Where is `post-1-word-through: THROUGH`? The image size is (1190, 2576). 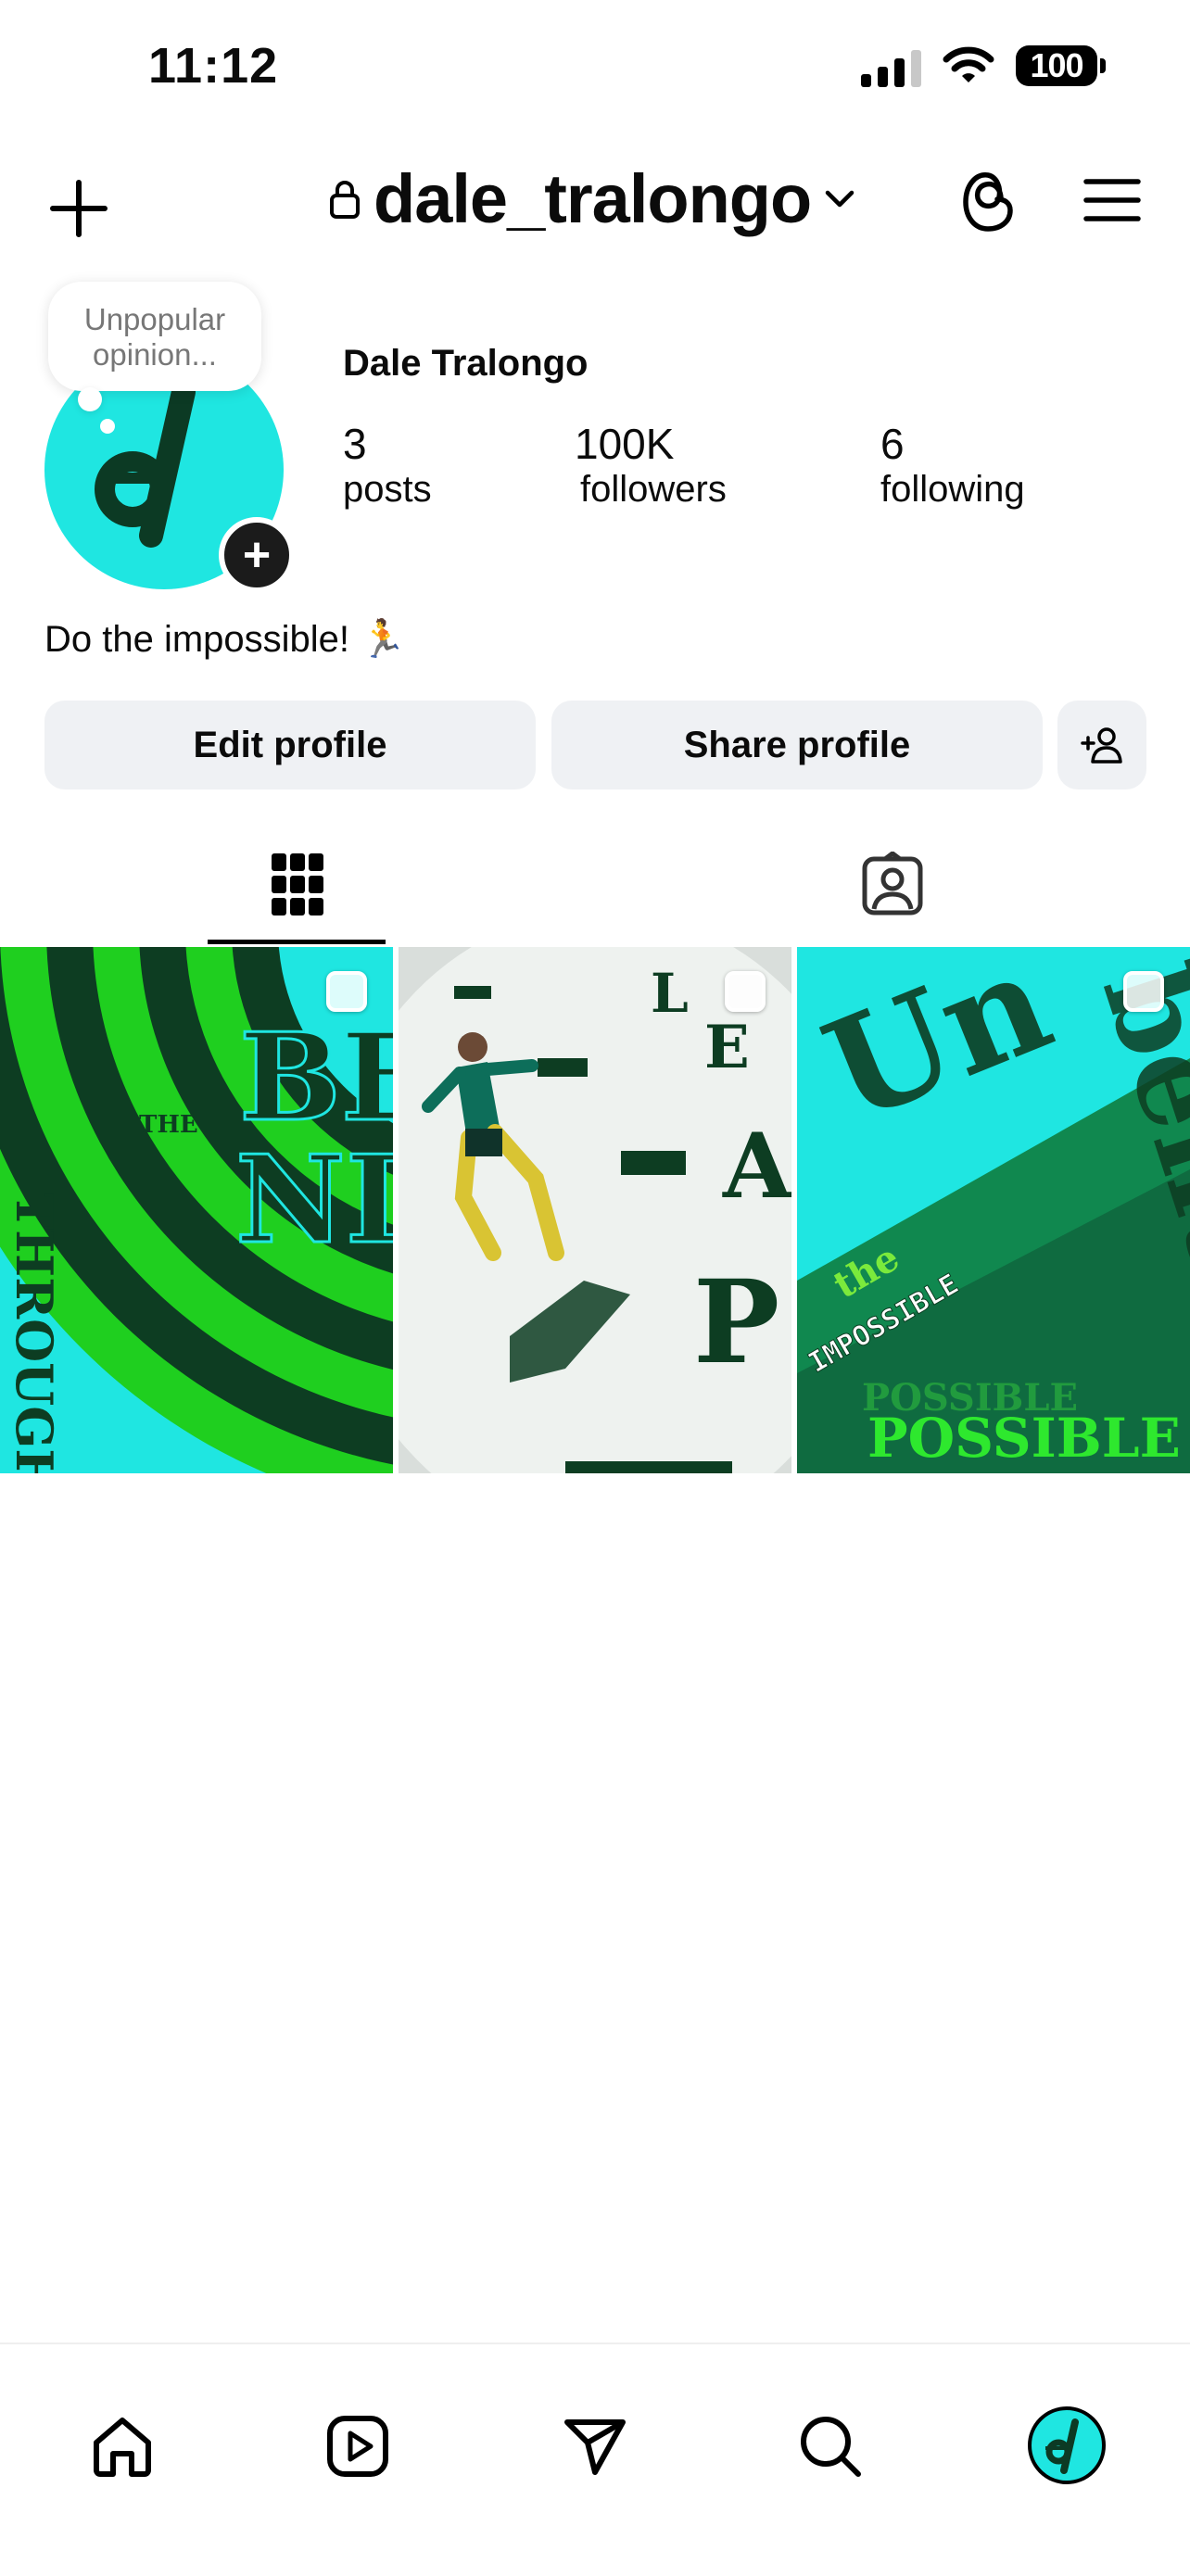 post-1-word-through: THROUGH is located at coordinates (34, 1333).